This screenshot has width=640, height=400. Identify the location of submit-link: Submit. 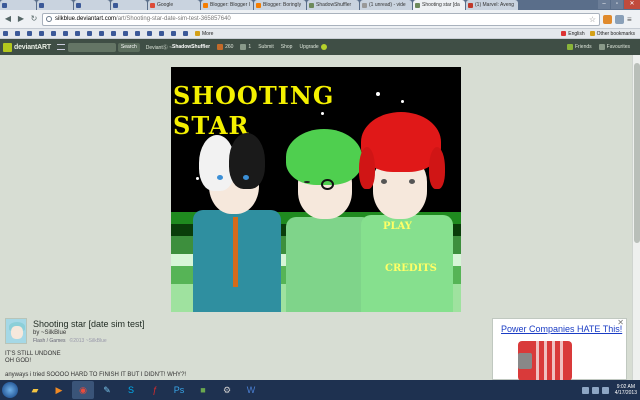
(266, 47).